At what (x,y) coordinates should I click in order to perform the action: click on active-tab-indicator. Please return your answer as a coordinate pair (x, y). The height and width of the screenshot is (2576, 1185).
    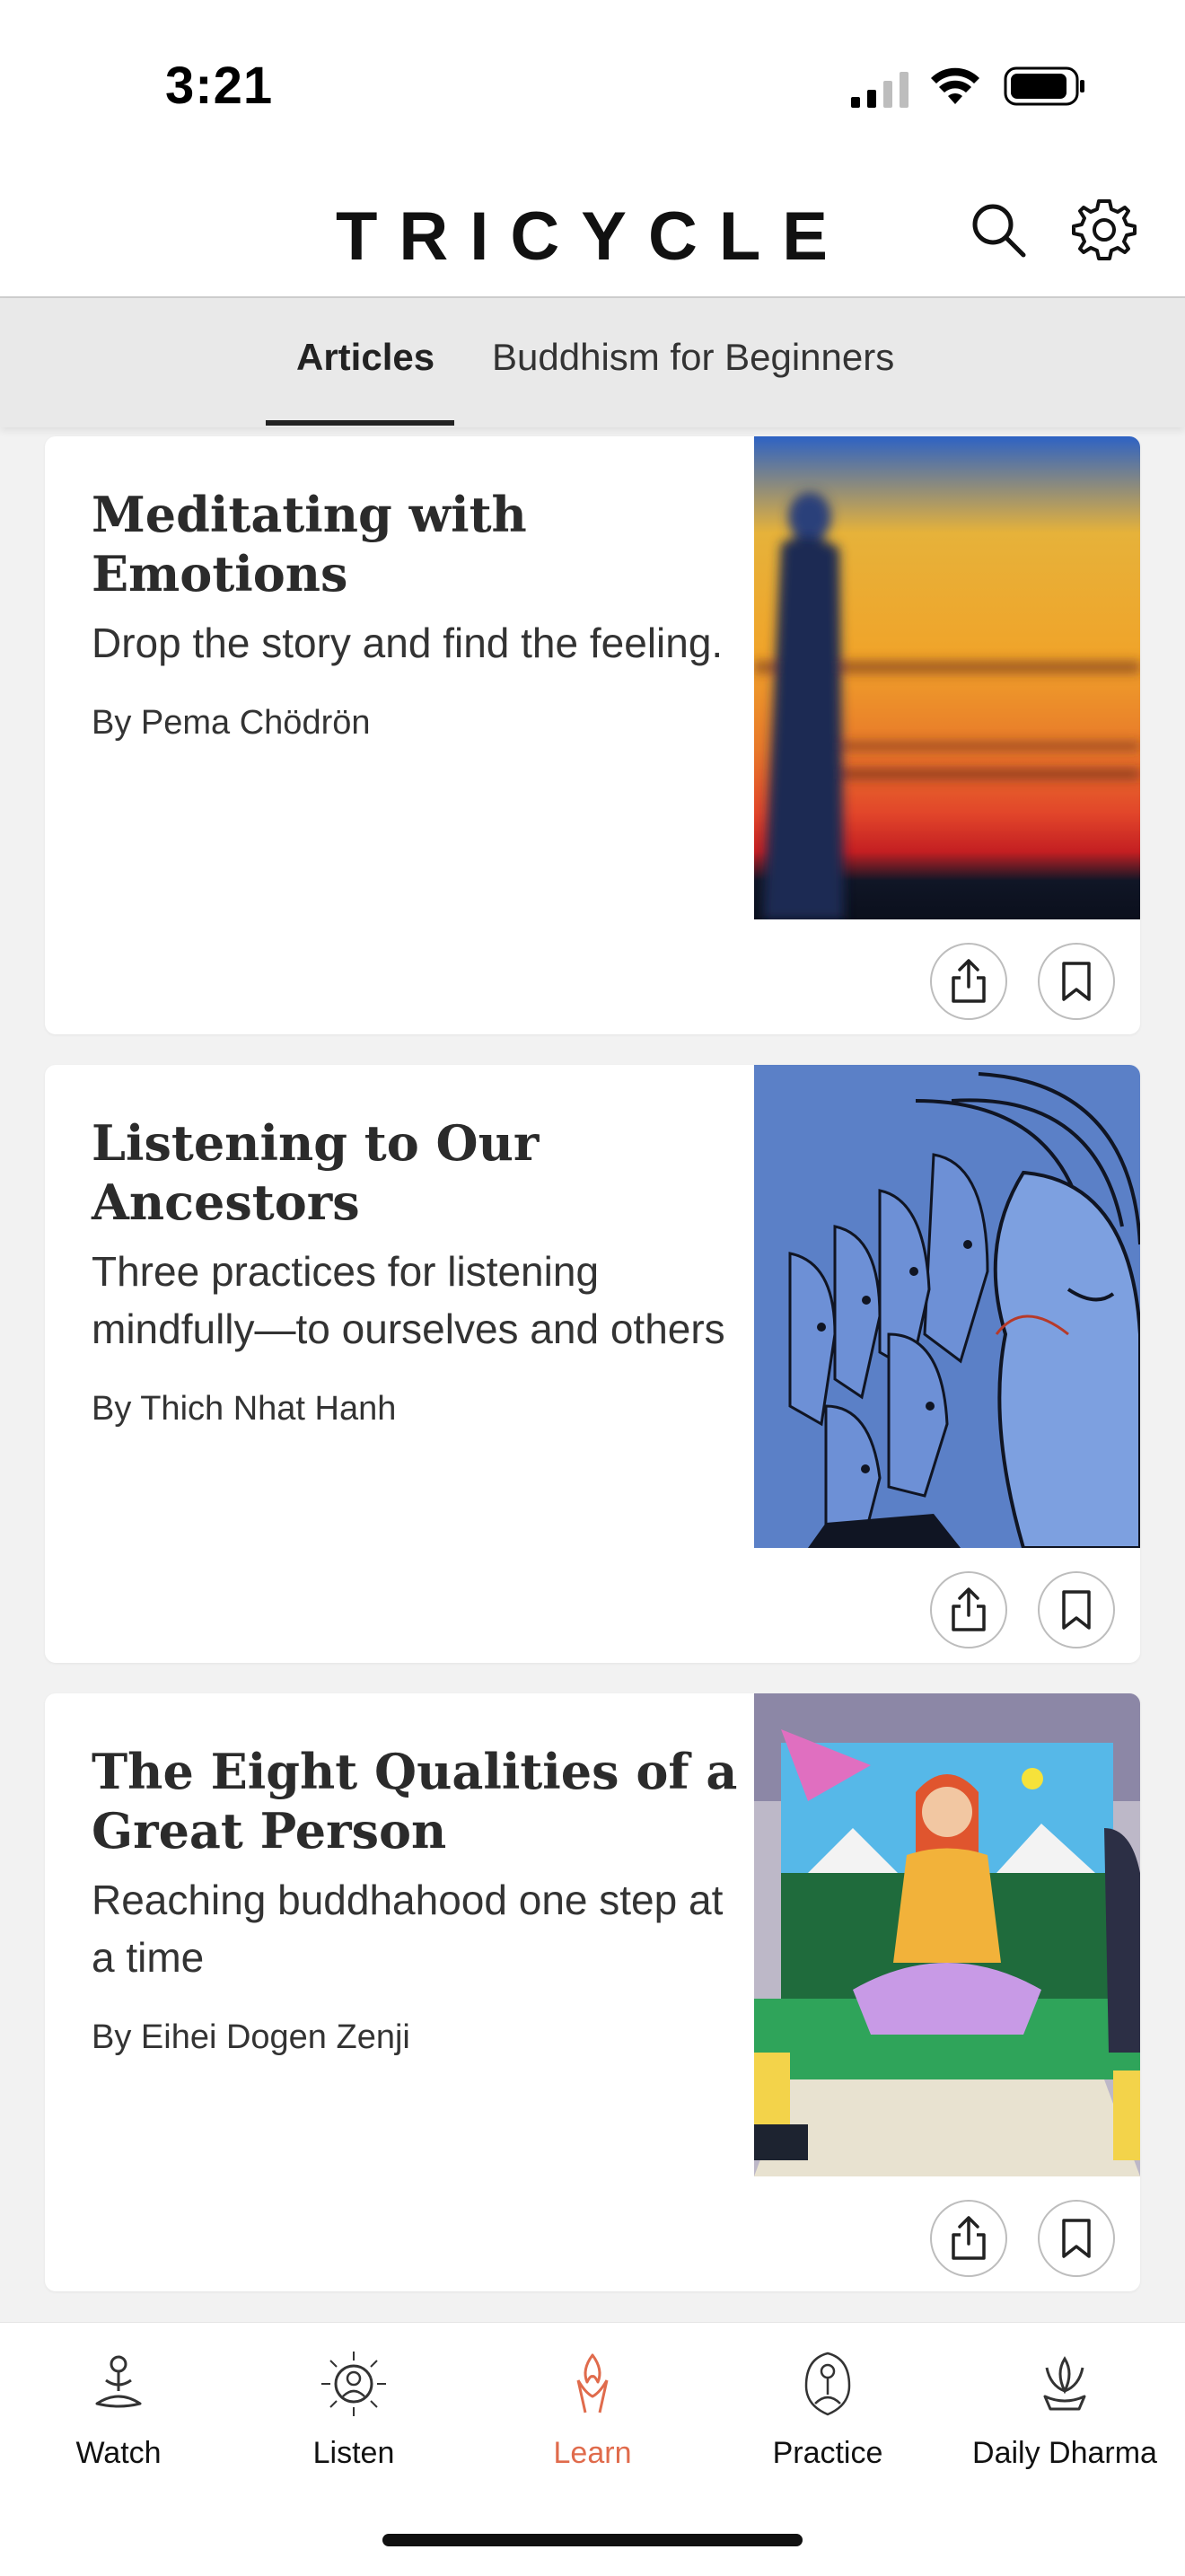
    Looking at the image, I should click on (360, 423).